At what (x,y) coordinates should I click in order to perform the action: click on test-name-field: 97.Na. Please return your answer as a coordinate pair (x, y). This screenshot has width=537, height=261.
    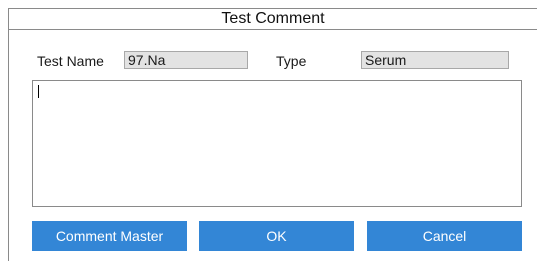
    Looking at the image, I should click on (186, 60).